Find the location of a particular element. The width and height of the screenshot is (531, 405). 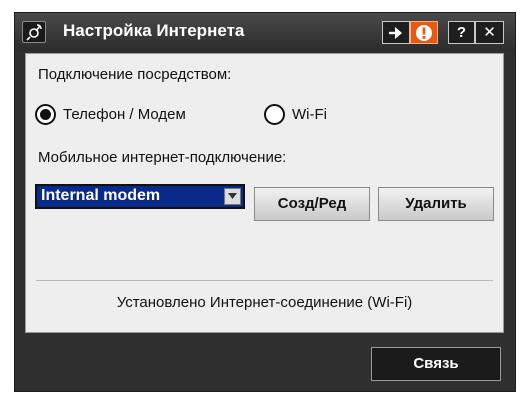

radio-phone-modem: Телефон / Модем is located at coordinates (110, 114).